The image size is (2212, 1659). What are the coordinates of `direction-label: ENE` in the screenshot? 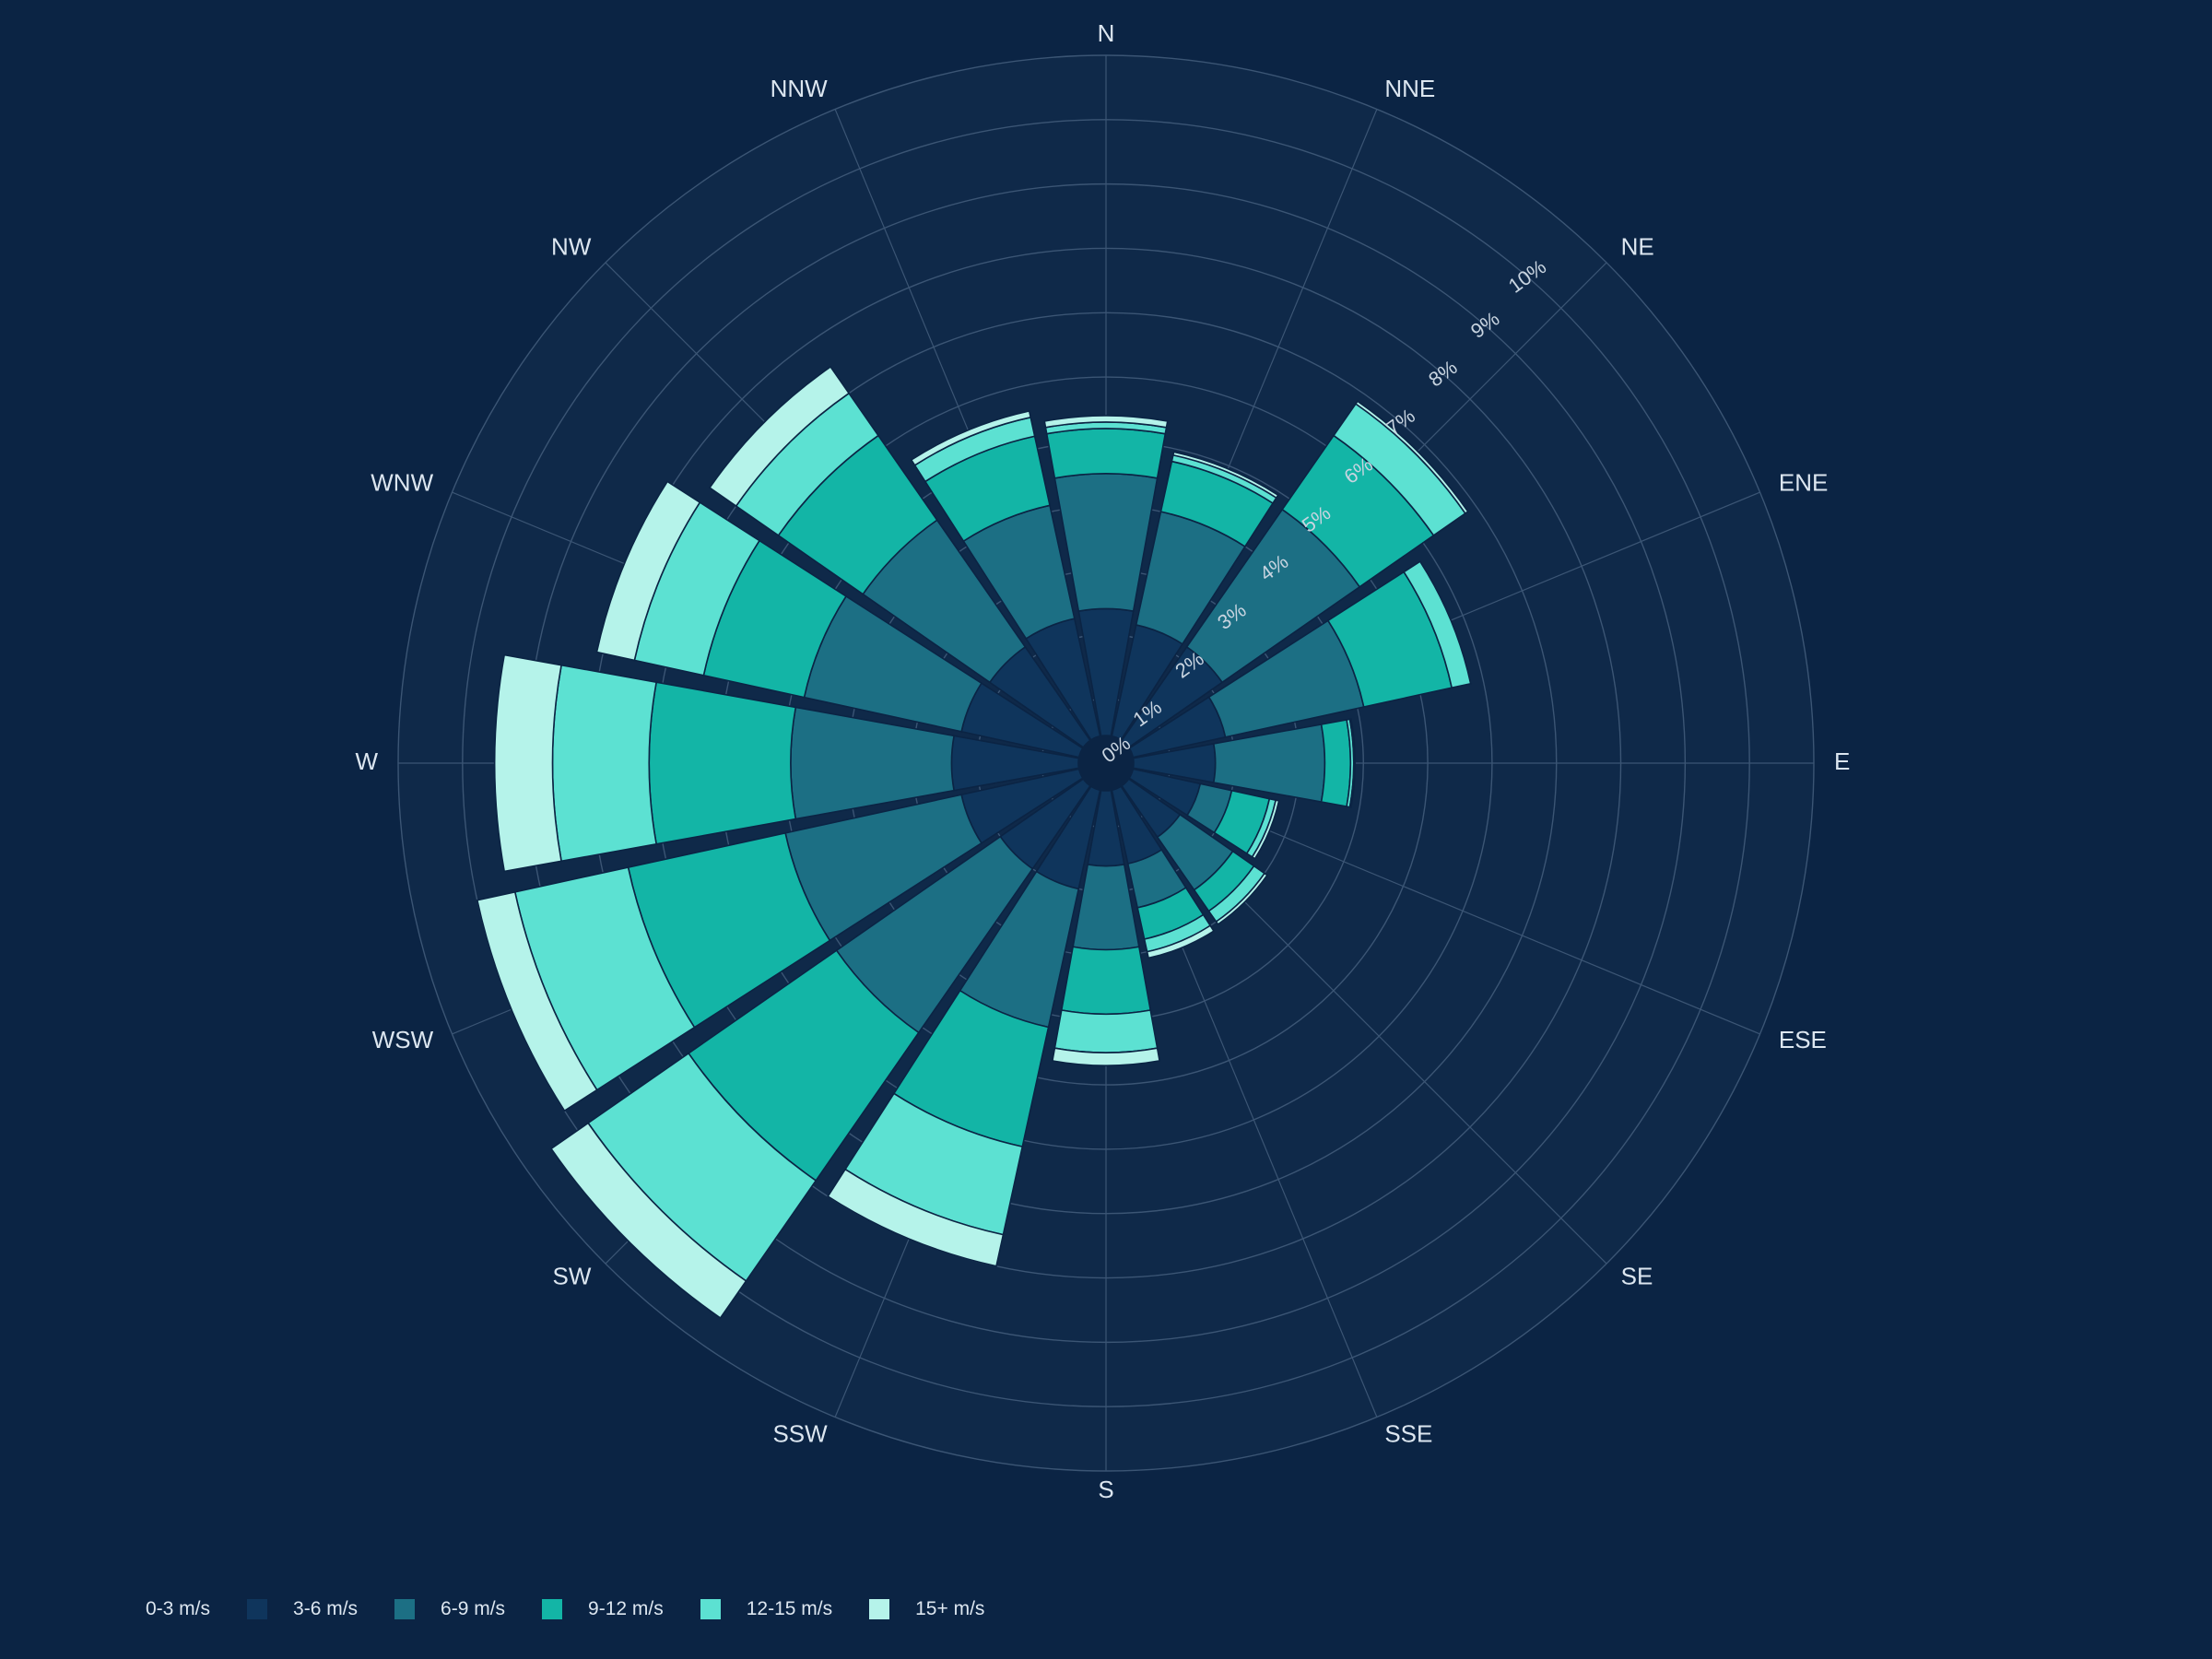 It's located at (1803, 483).